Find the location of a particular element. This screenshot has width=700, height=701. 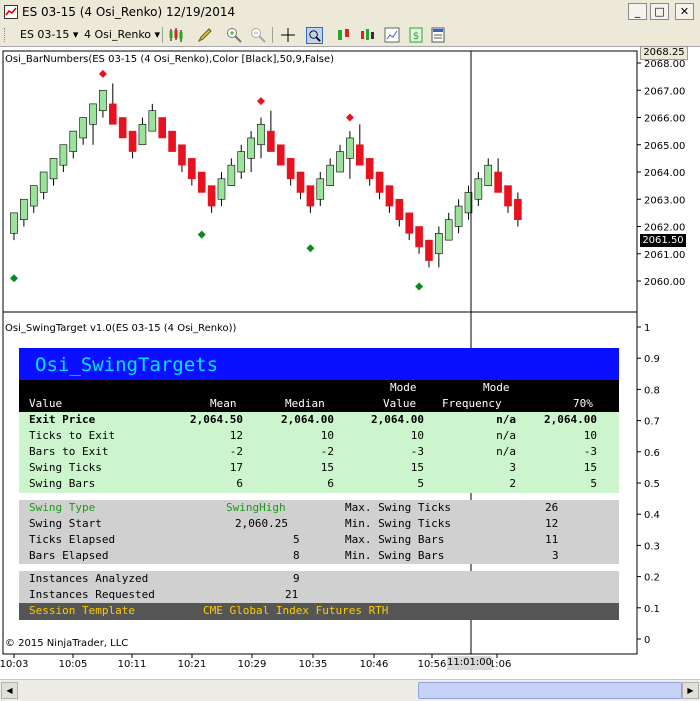

stats-cell-freq: 2 is located at coordinates (512, 483).